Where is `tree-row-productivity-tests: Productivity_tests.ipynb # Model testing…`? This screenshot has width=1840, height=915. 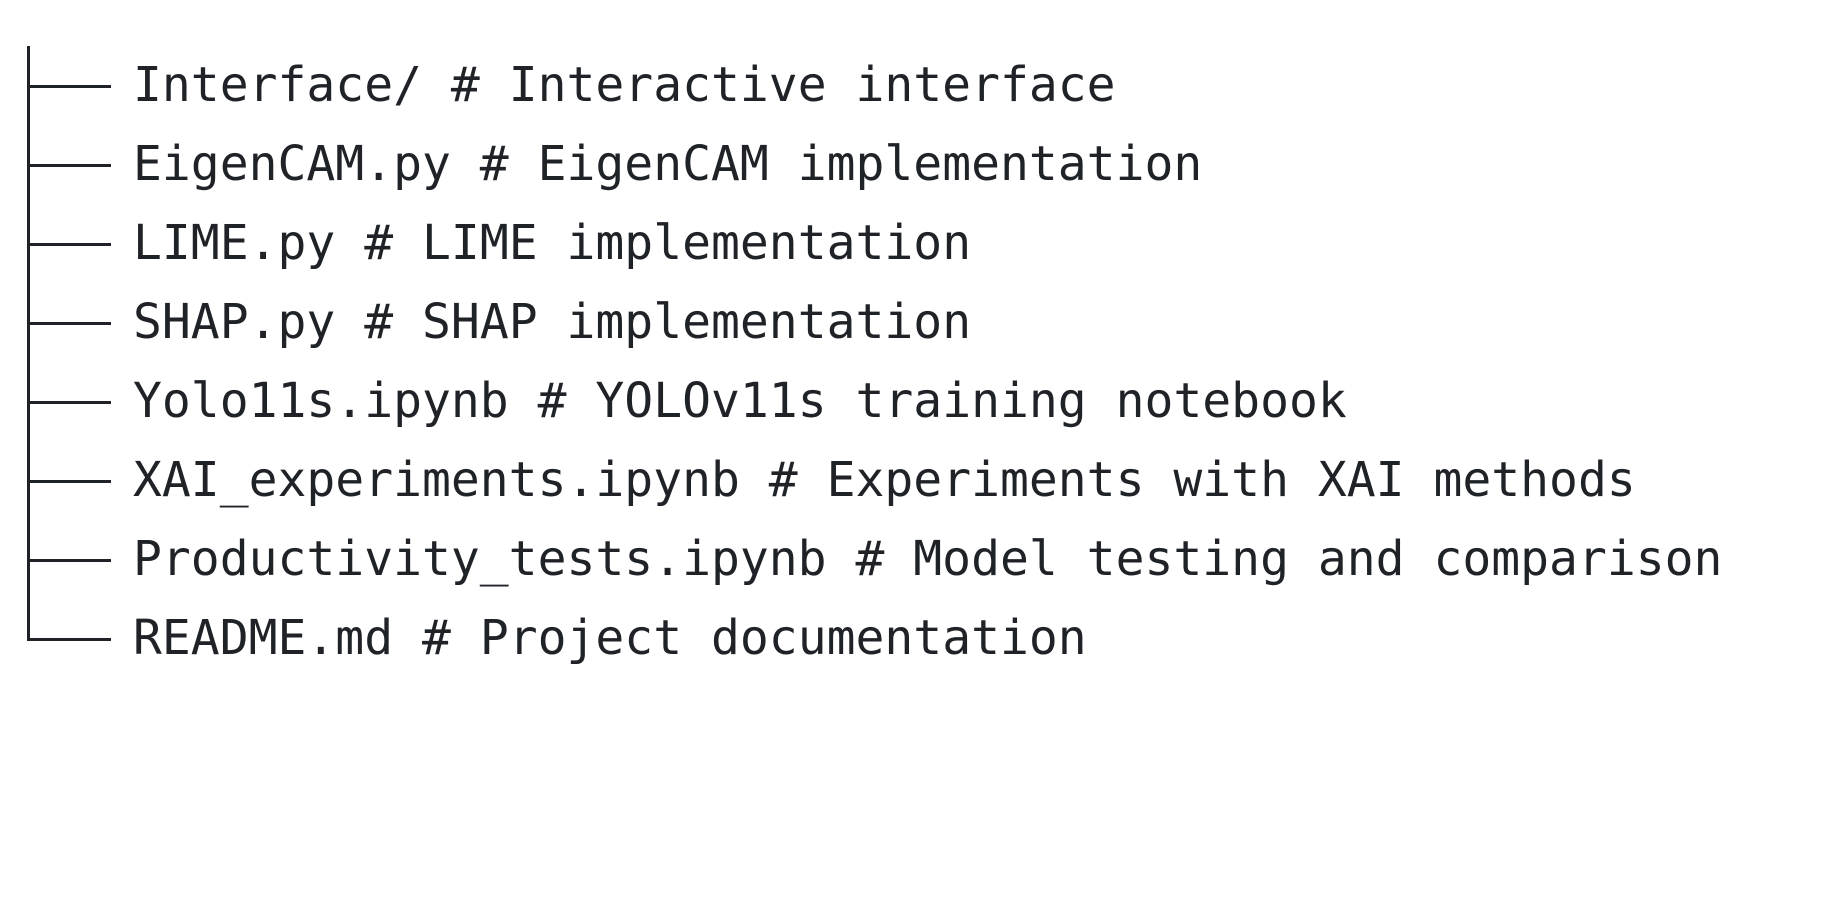 tree-row-productivity-tests: Productivity_tests.ipynb # Model testing… is located at coordinates (871, 559).